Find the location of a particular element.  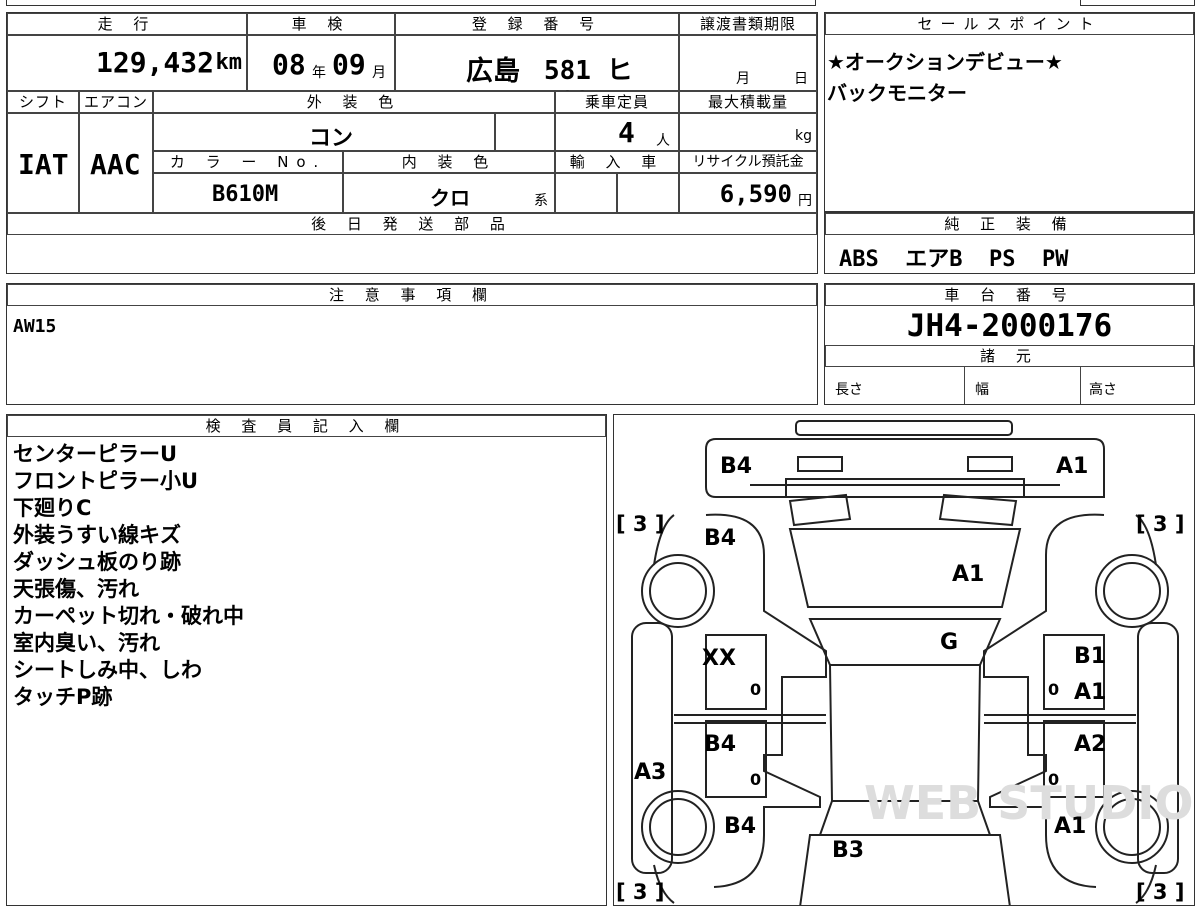

equipment-value: ABS エアB PS PW is located at coordinates (954, 259).